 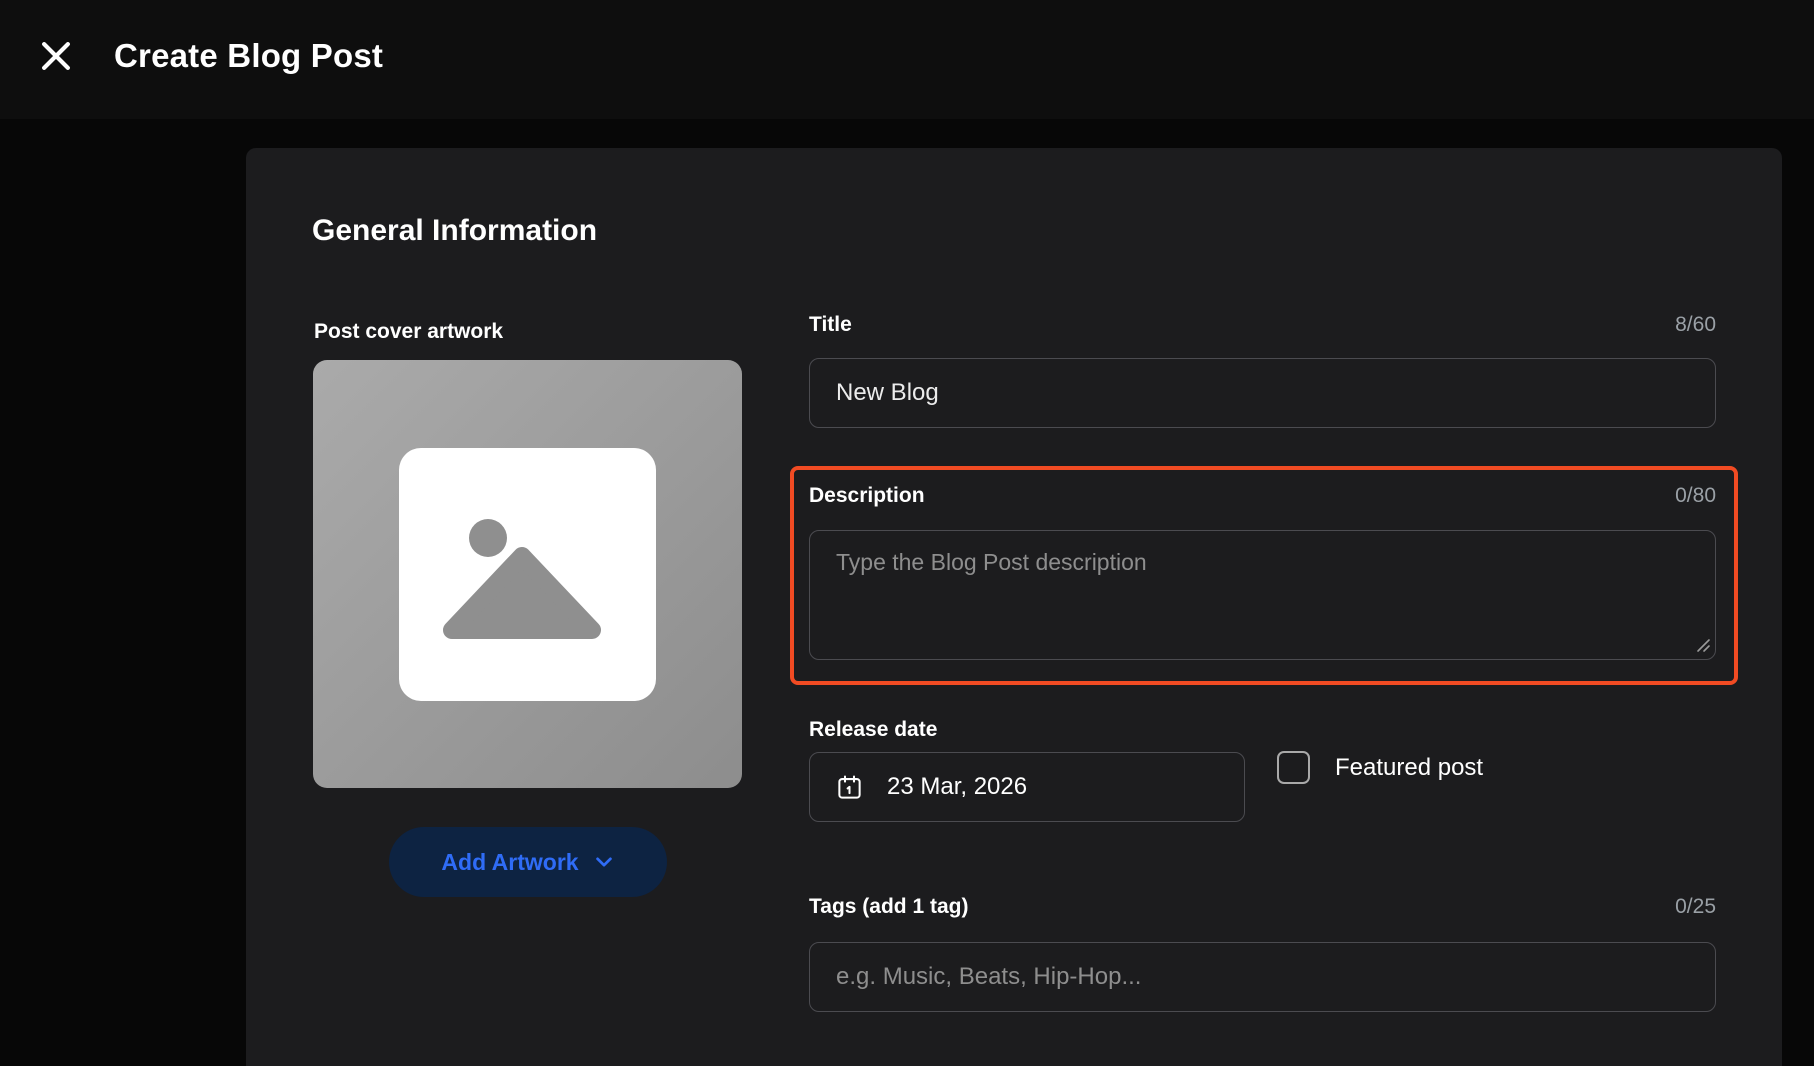 What do you see at coordinates (873, 729) in the screenshot?
I see `release-date-label: Release date` at bounding box center [873, 729].